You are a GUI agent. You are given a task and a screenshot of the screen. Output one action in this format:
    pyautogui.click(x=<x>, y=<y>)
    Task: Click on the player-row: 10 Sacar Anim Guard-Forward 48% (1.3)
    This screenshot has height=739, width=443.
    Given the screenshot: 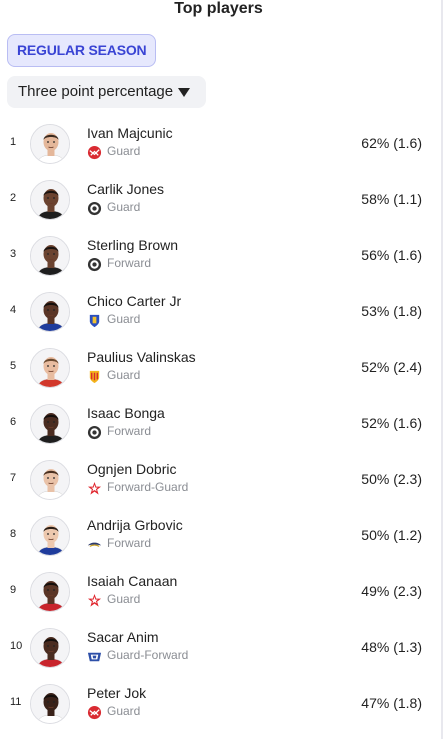 What is the action you would take?
    pyautogui.click(x=220, y=648)
    